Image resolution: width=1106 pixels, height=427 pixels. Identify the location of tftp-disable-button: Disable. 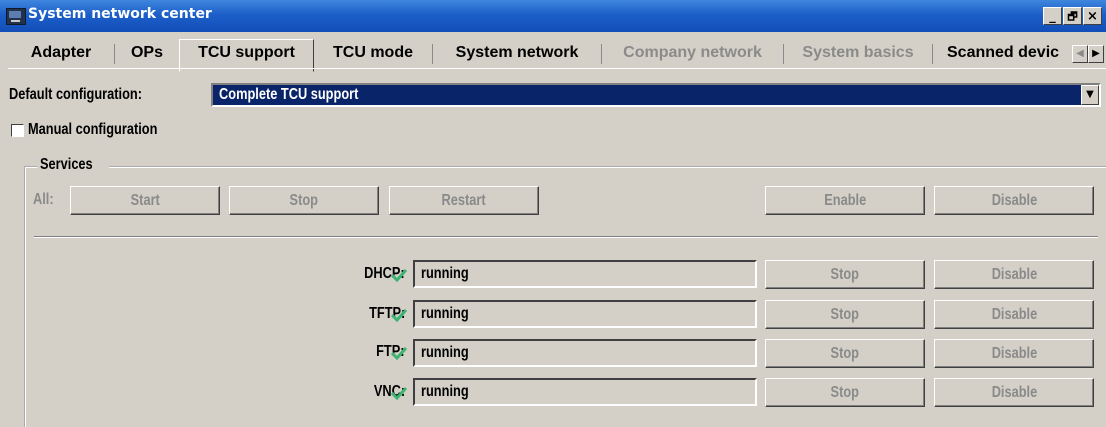
(1014, 314).